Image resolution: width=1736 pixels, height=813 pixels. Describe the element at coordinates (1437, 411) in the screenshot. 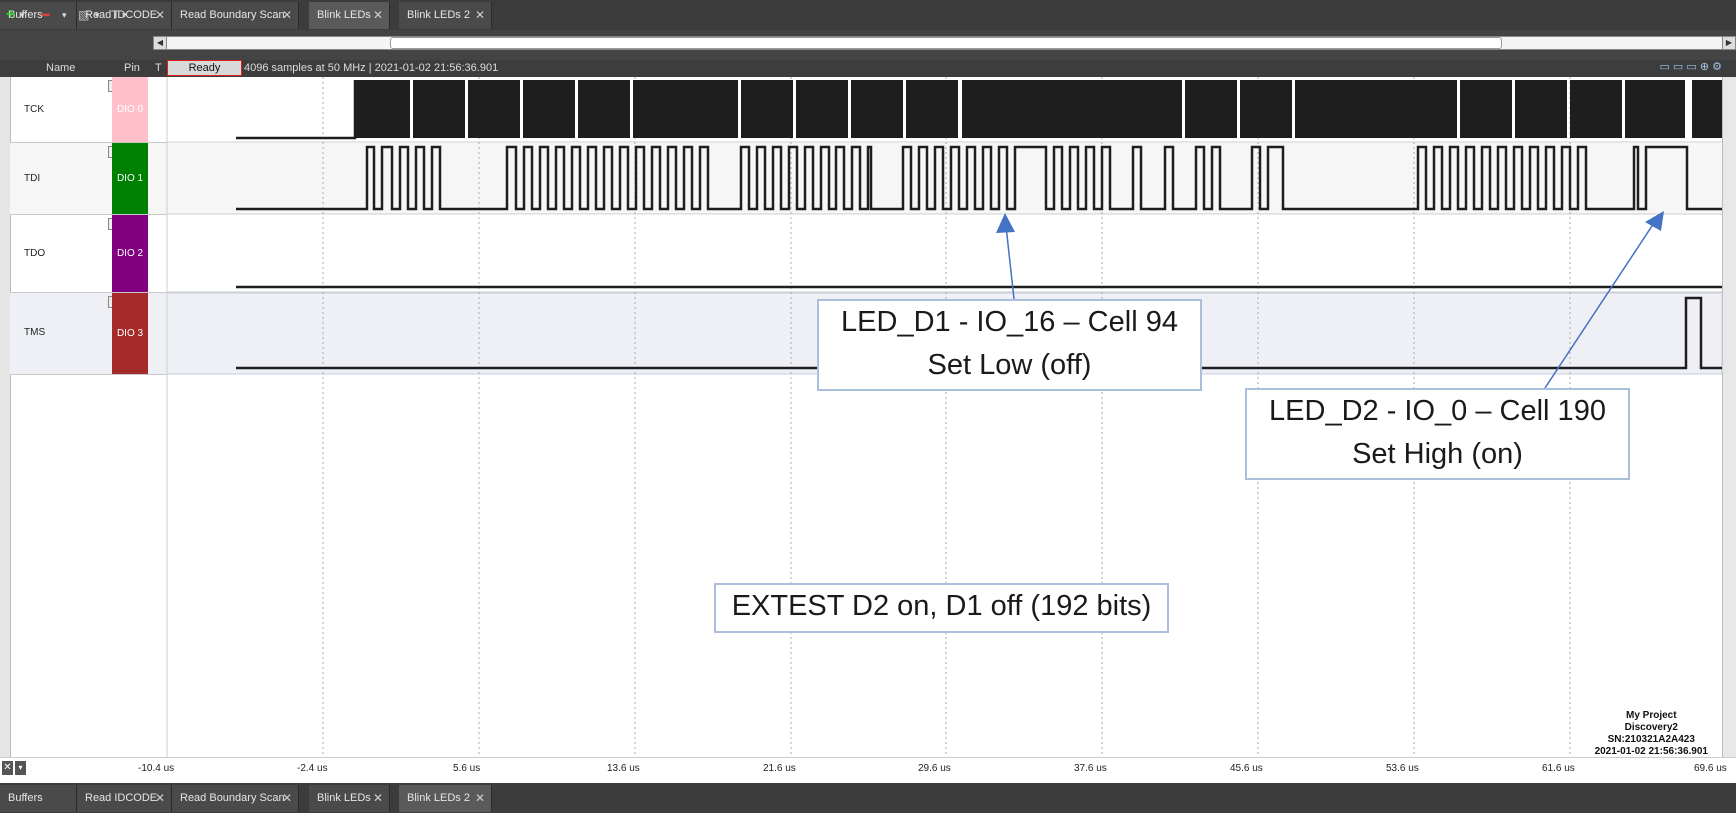

I see `callout-line: LED_D2 - IO_0 – Cell 190` at that location.